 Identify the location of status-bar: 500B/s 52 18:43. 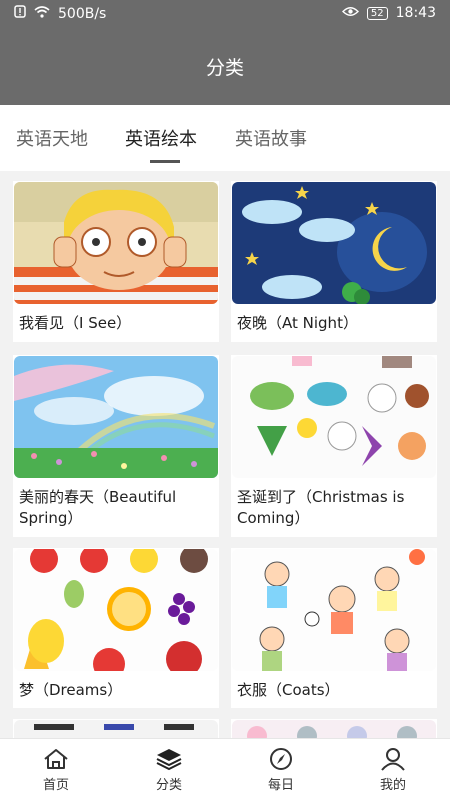
(225, 14).